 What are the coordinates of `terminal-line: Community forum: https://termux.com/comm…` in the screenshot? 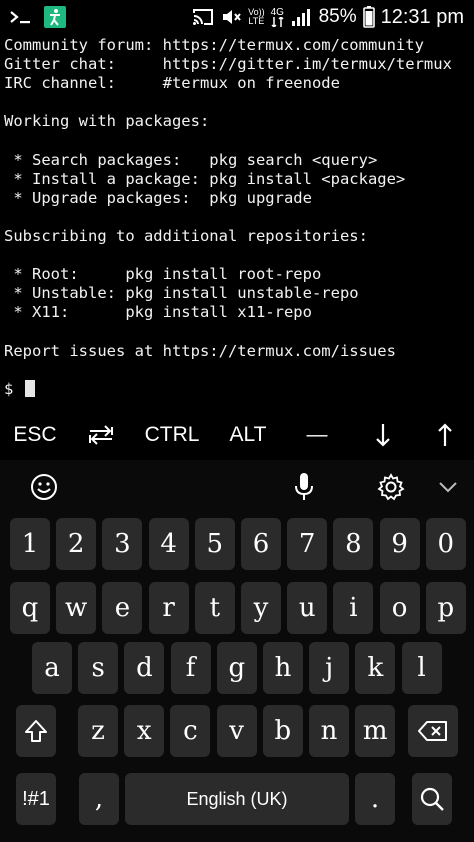 It's located at (214, 45).